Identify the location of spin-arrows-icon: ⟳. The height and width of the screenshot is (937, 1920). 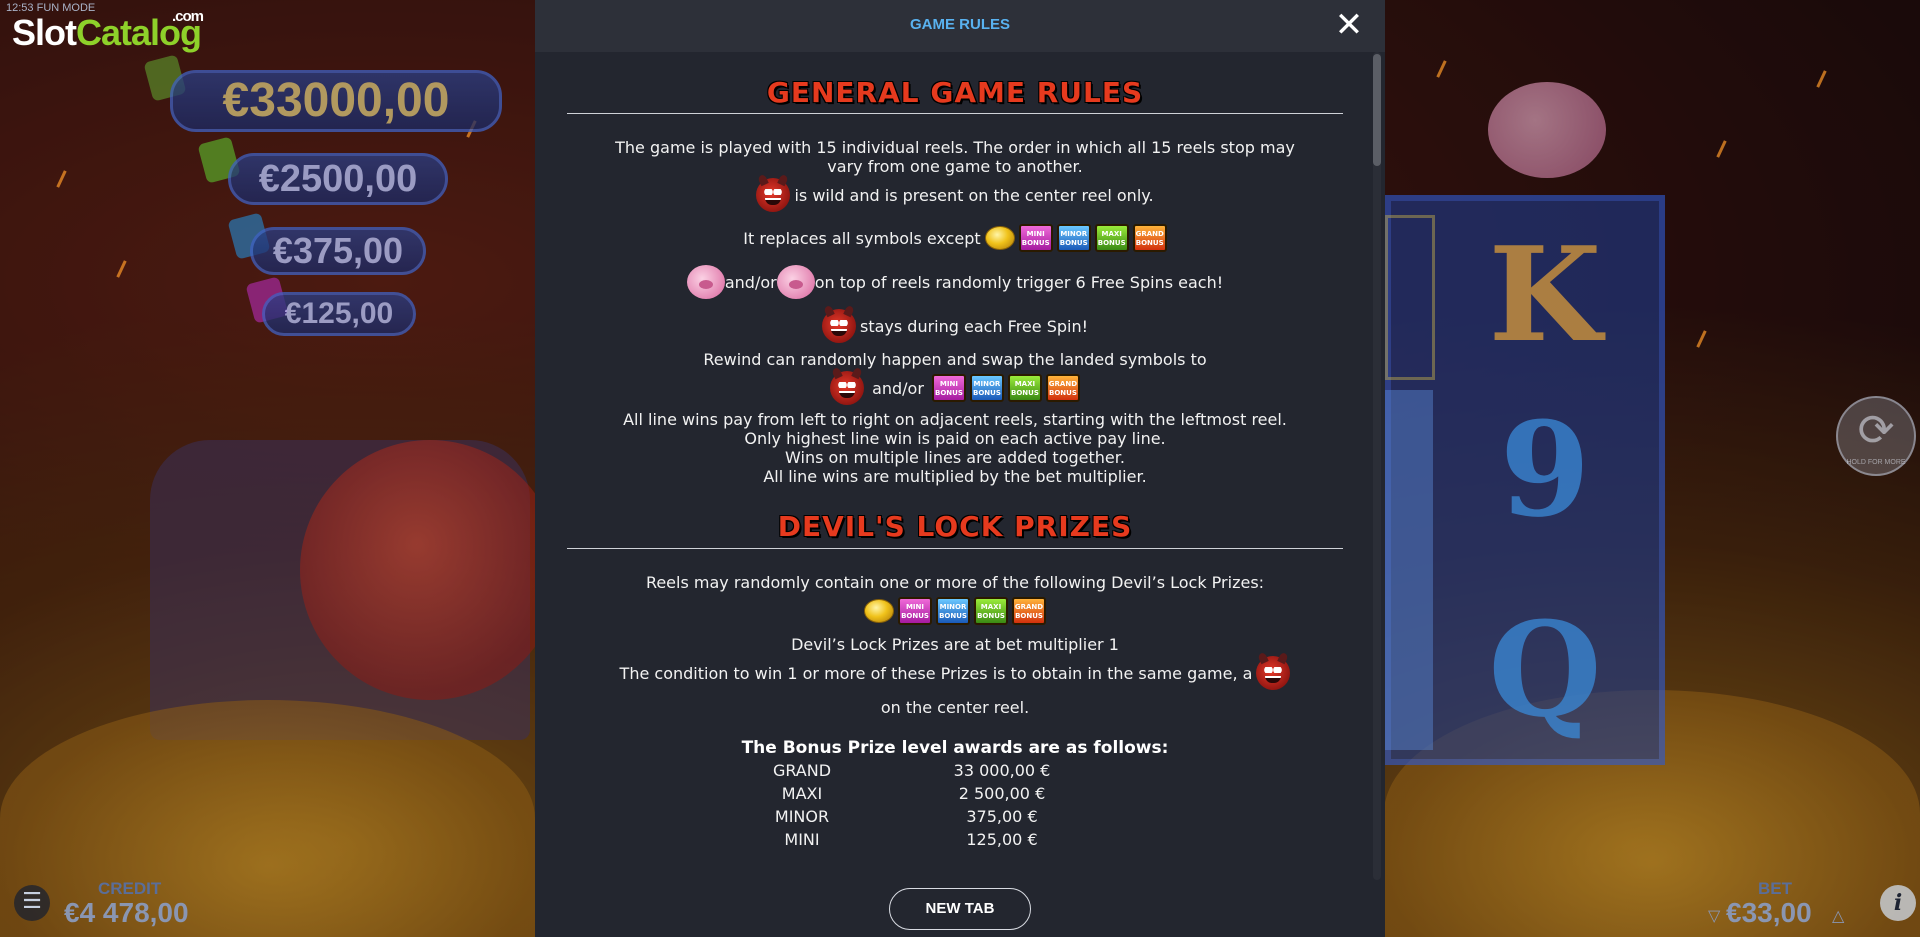
(1876, 430).